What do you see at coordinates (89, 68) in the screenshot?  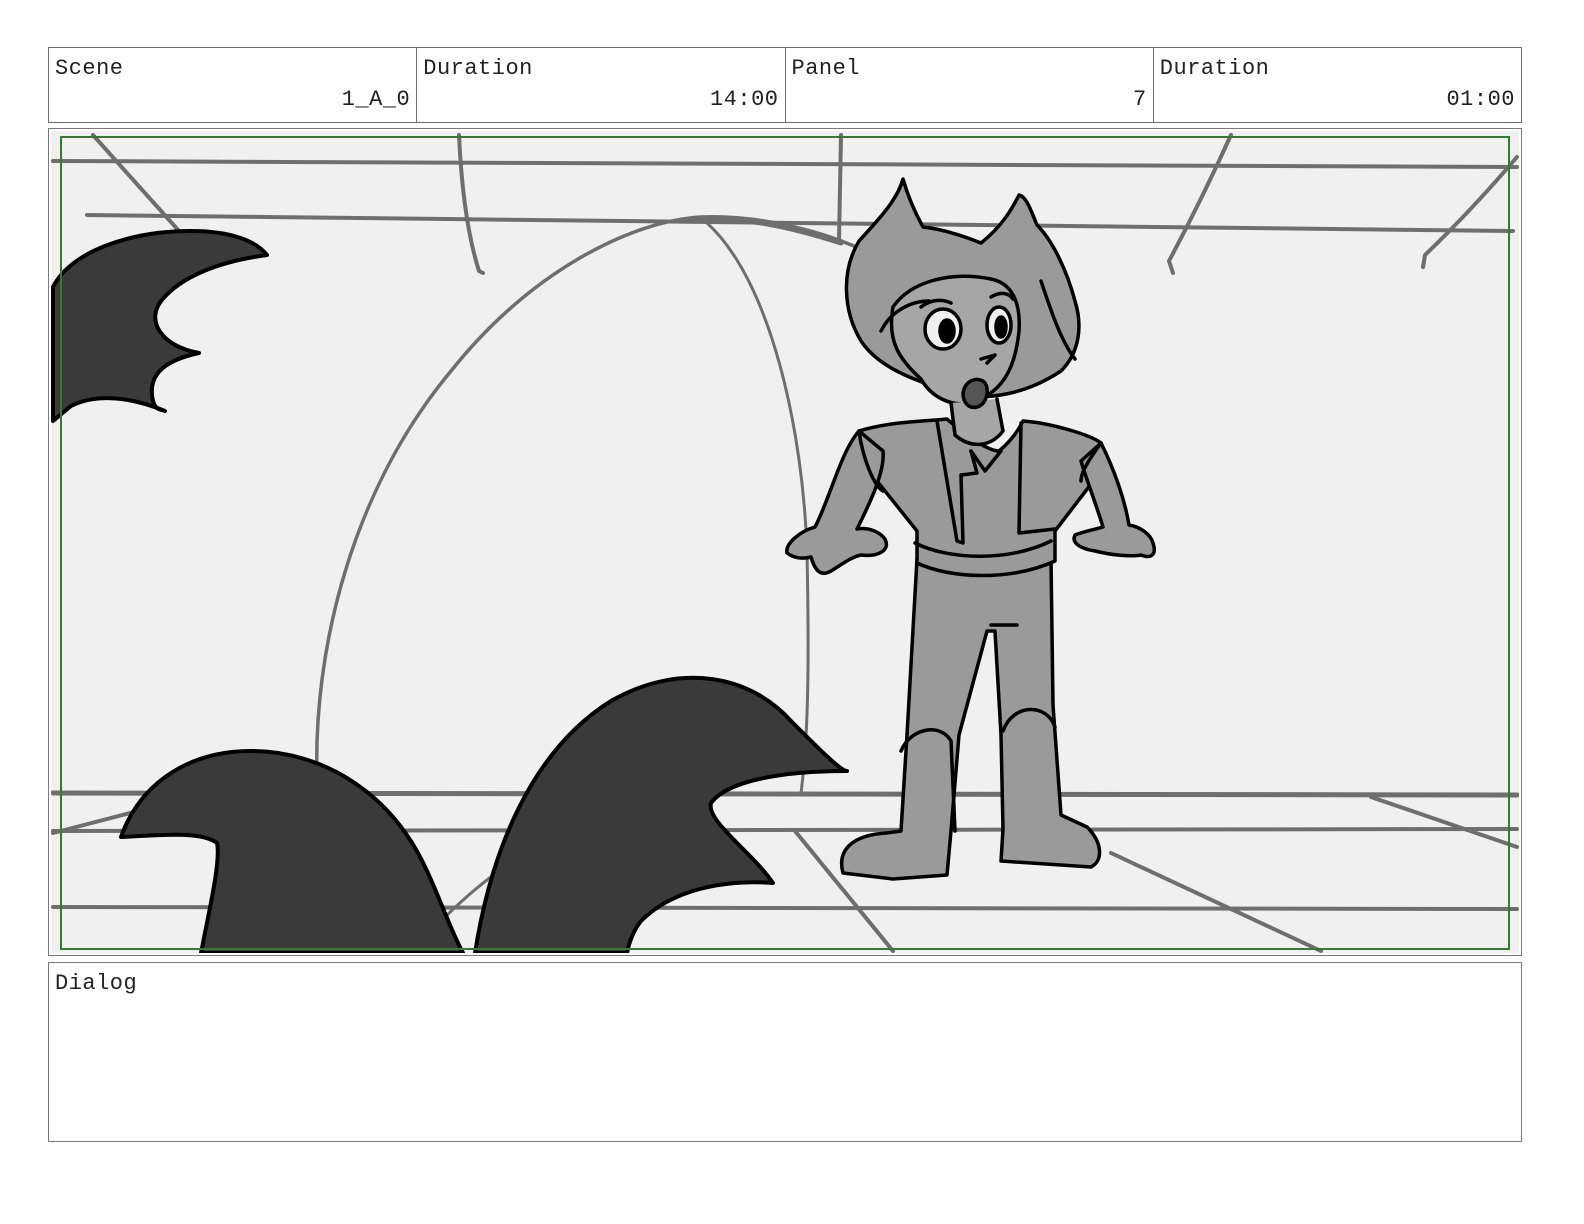 I see `scene-label: Scene` at bounding box center [89, 68].